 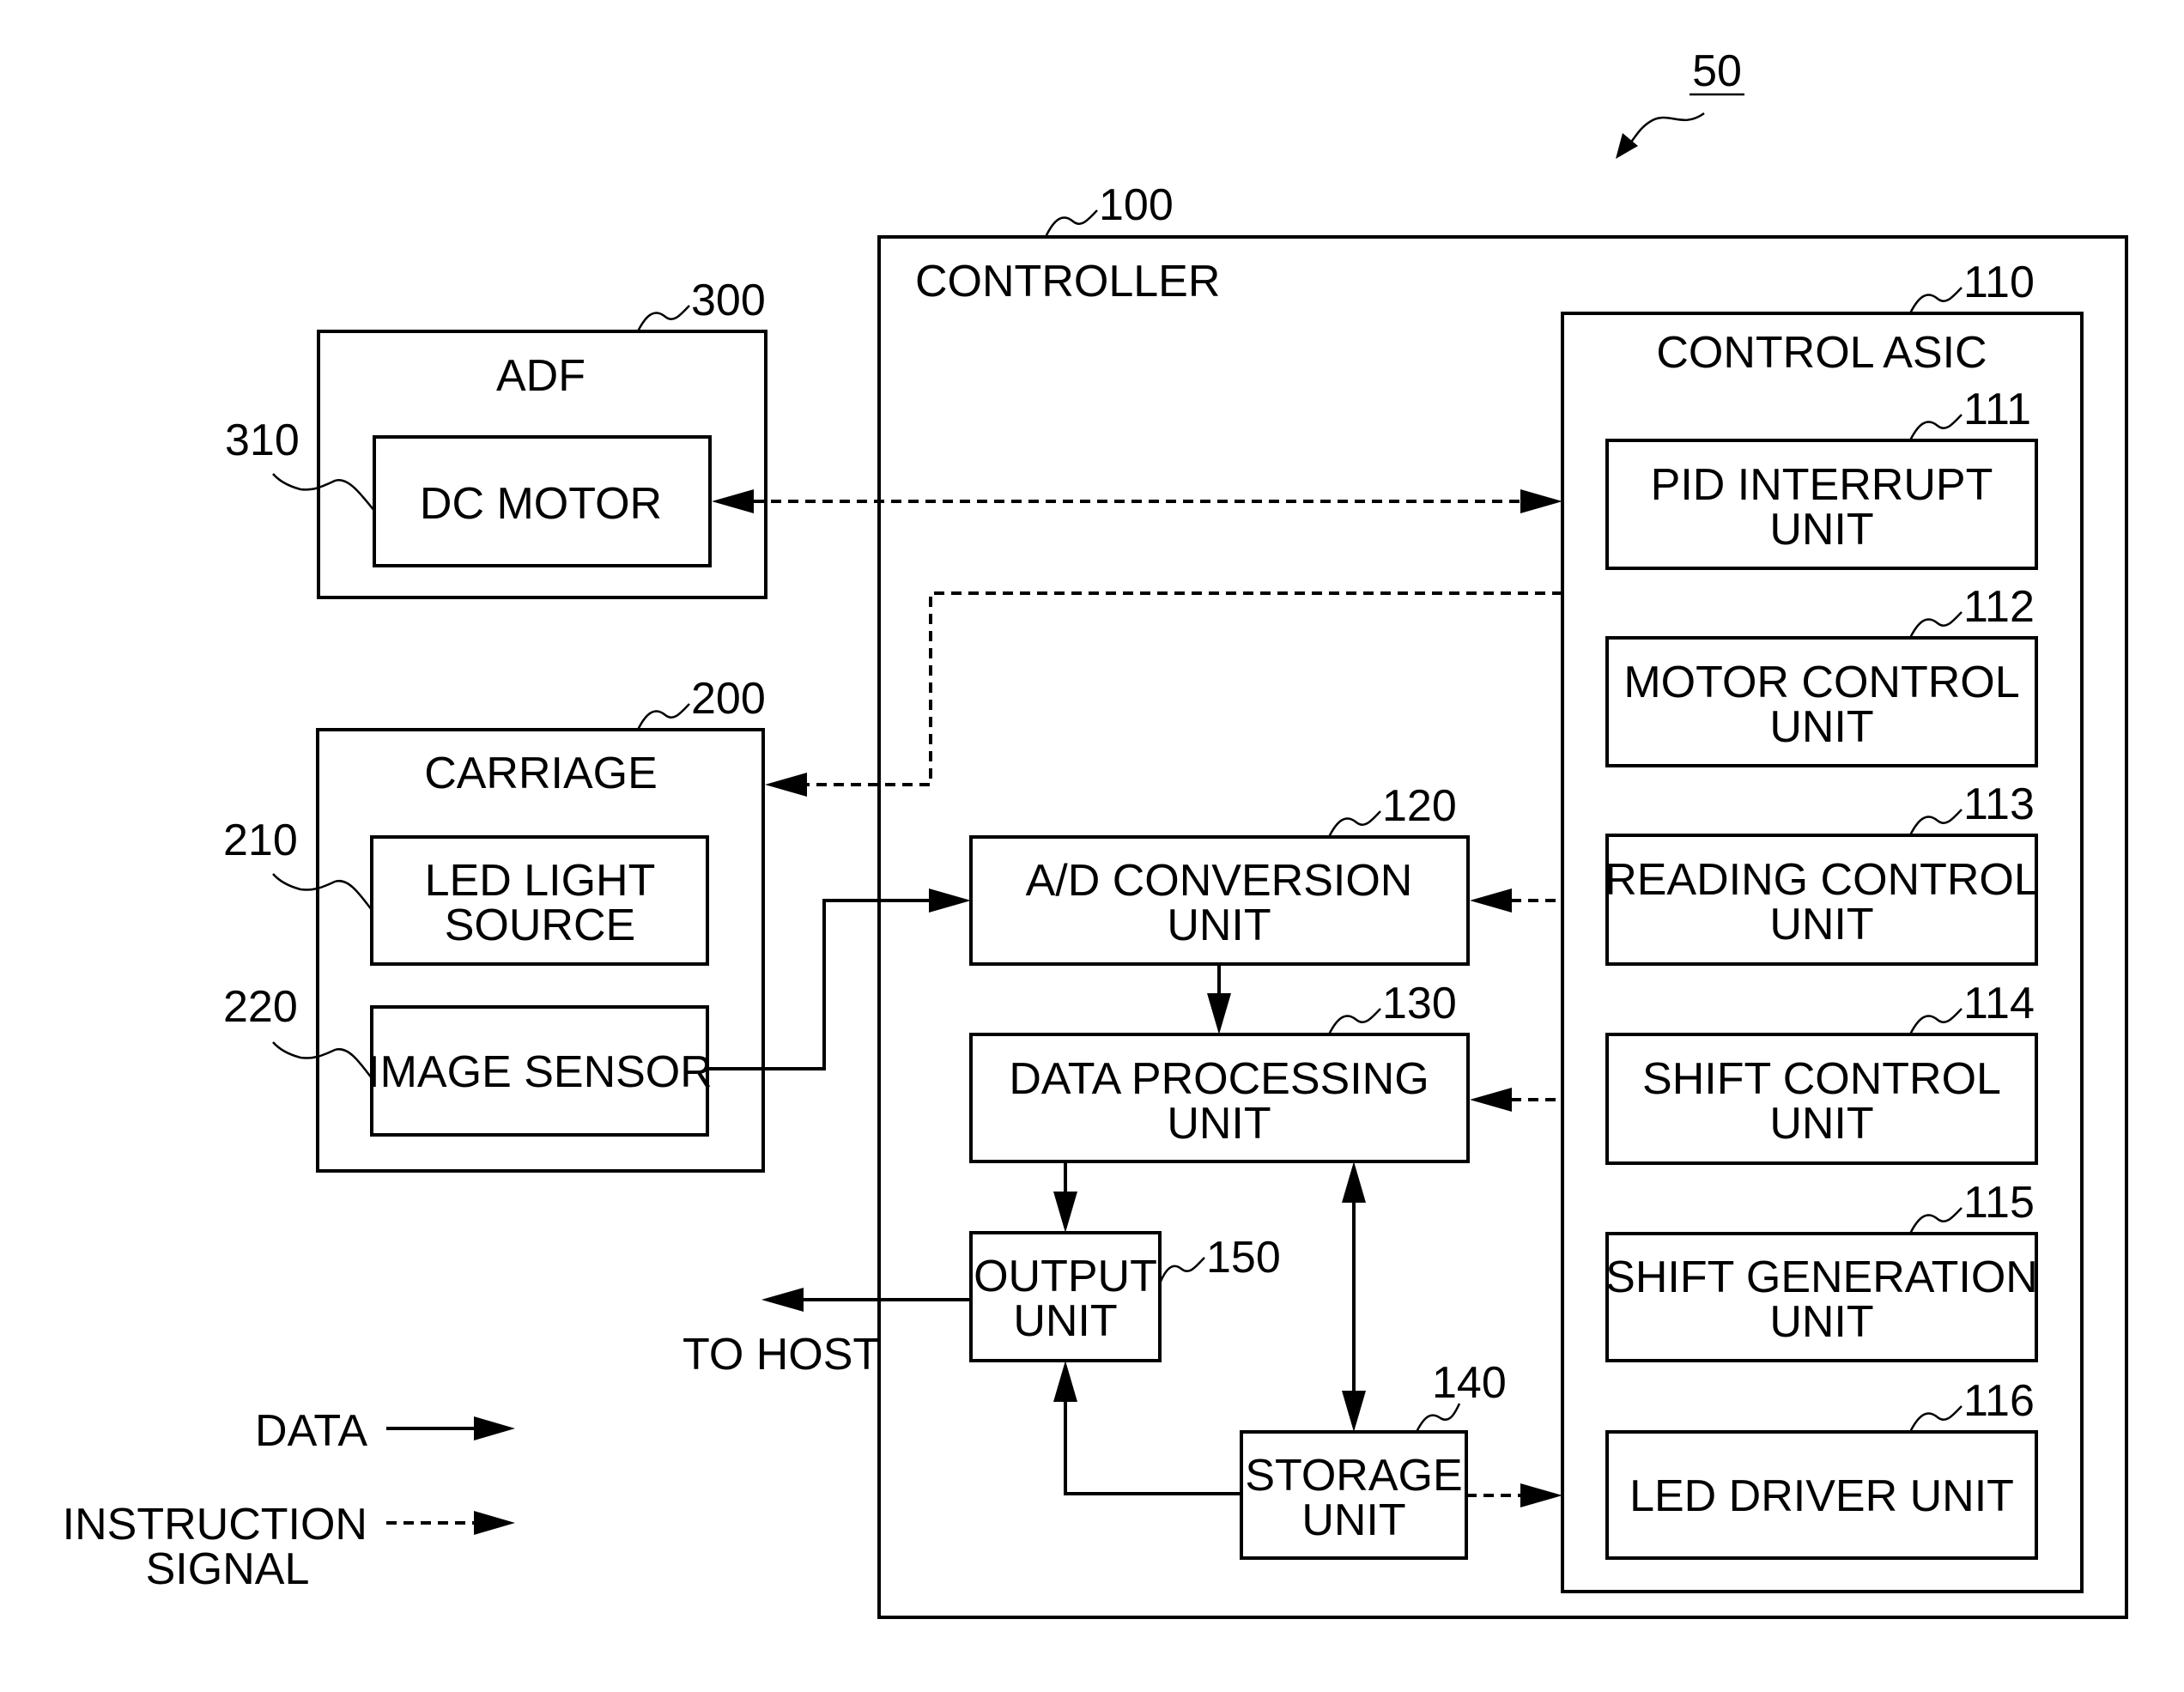 I want to click on data-ad-to-dp, so click(x=1219, y=999).